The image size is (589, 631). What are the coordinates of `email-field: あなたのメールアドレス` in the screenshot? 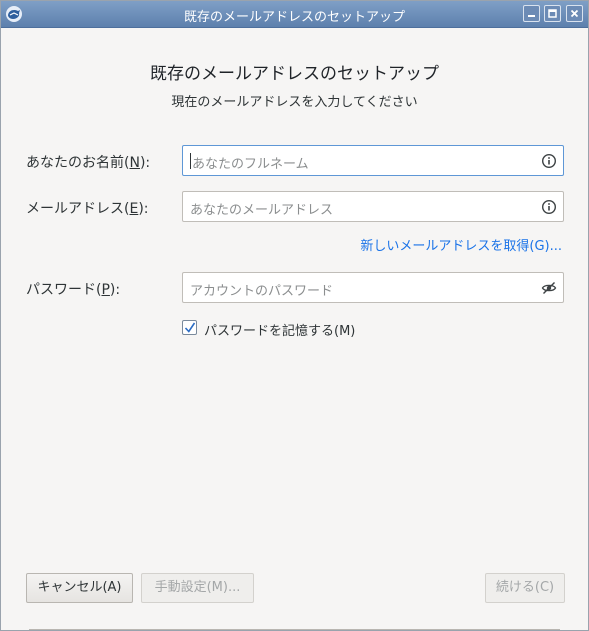 It's located at (373, 206).